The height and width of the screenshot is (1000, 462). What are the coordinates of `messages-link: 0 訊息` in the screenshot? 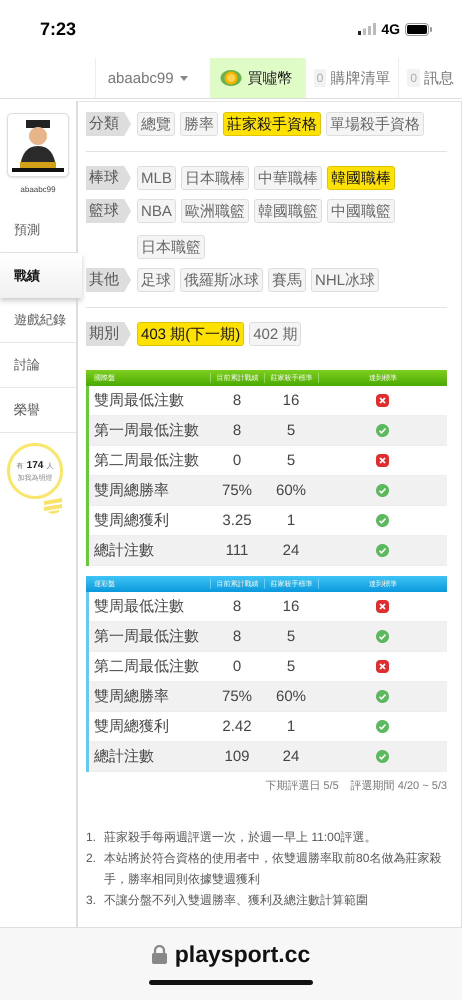 It's located at (430, 78).